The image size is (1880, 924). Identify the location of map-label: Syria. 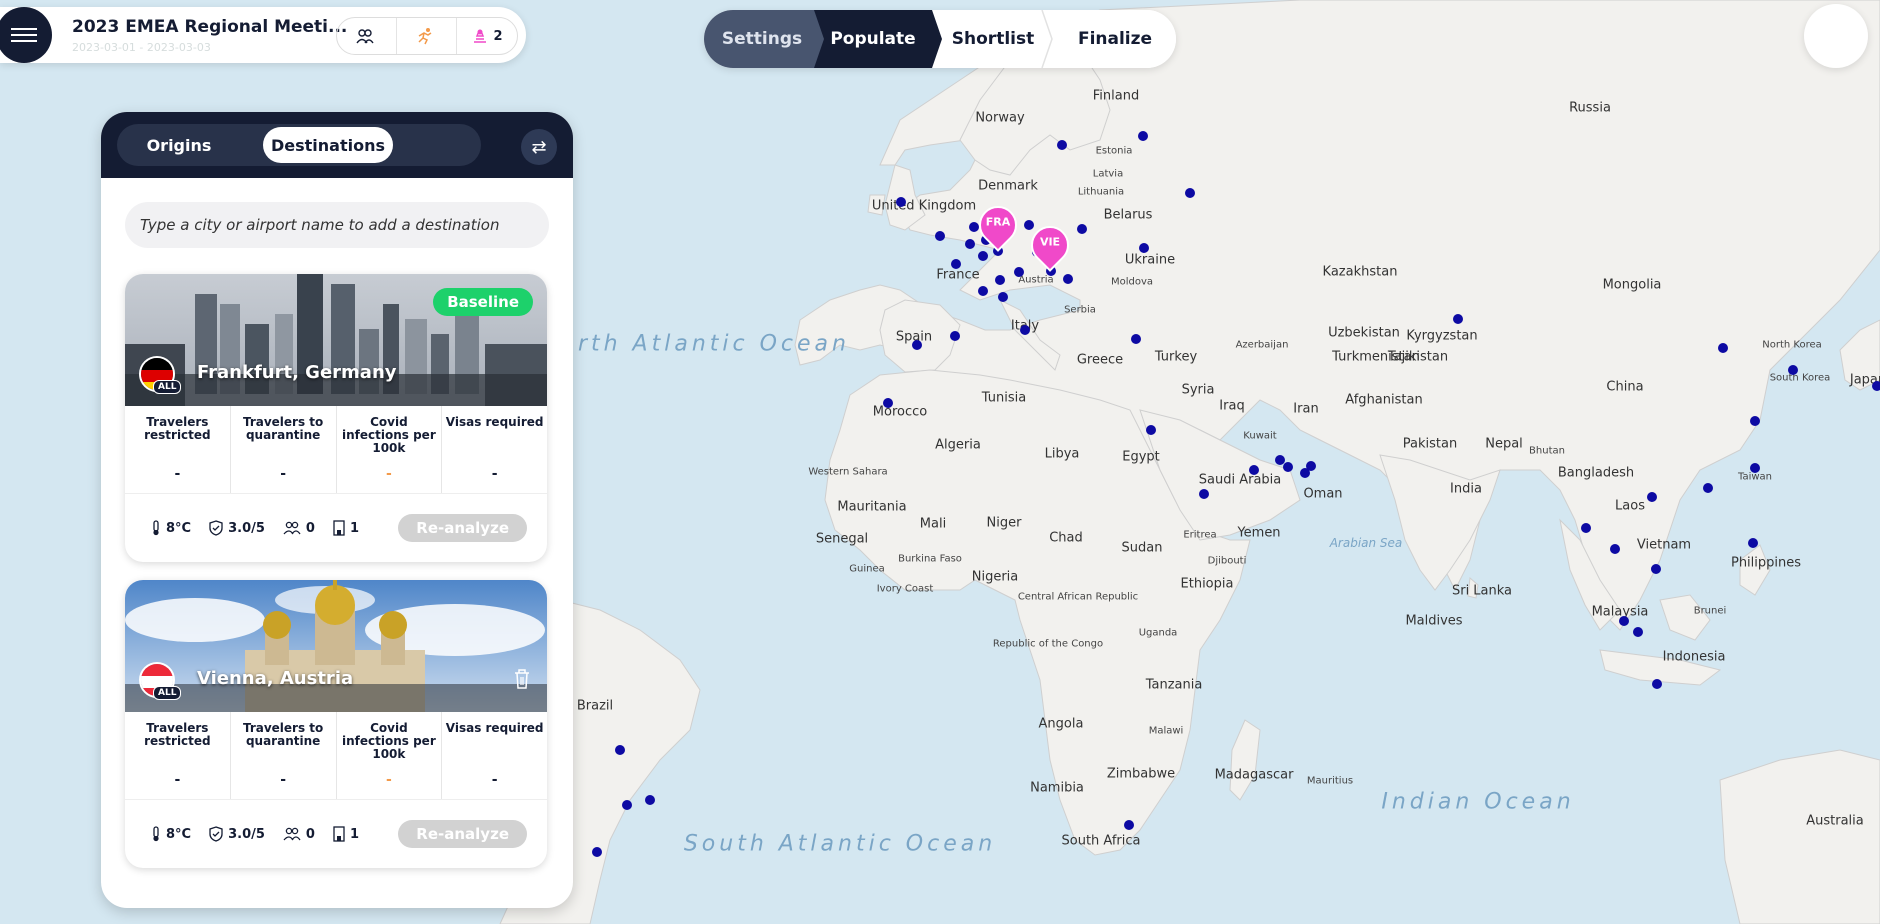
(1198, 390).